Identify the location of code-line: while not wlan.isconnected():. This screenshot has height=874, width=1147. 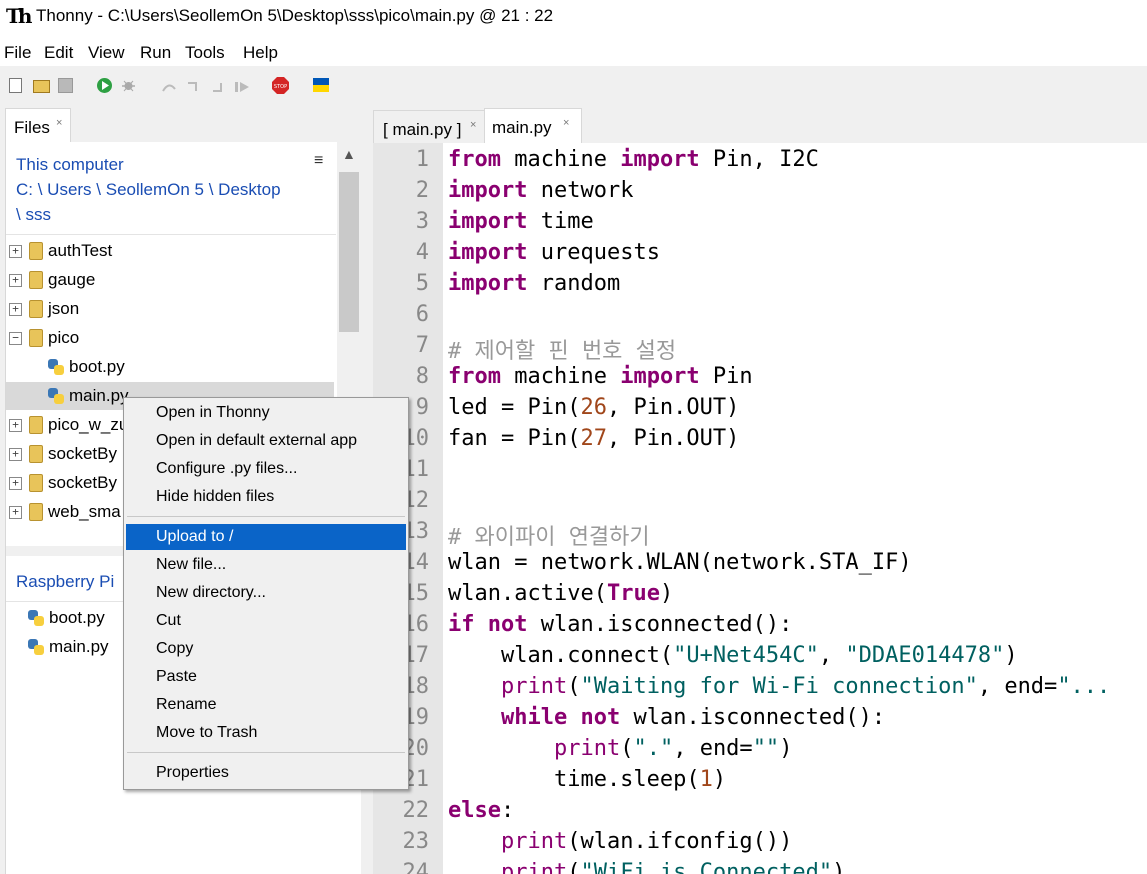
(666, 717).